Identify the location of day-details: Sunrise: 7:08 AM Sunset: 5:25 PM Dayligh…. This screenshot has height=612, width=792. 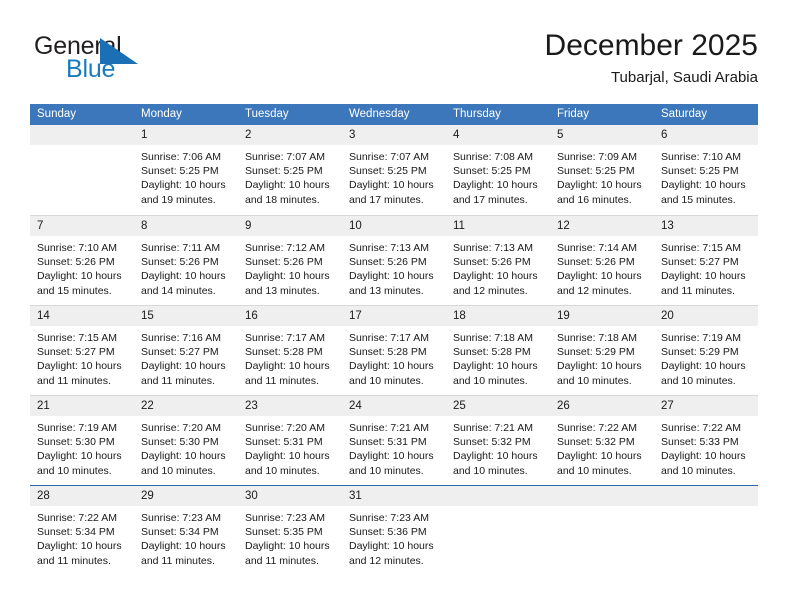
(498, 176).